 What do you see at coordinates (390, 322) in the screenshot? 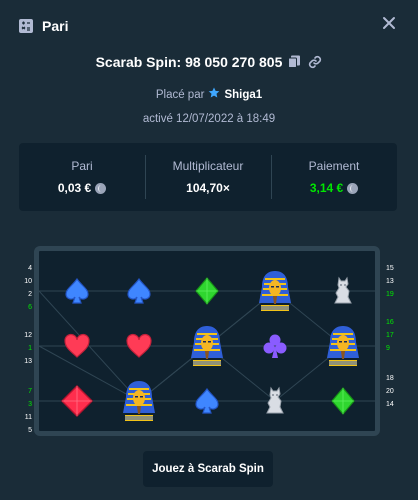
I see `payline-number: 16` at bounding box center [390, 322].